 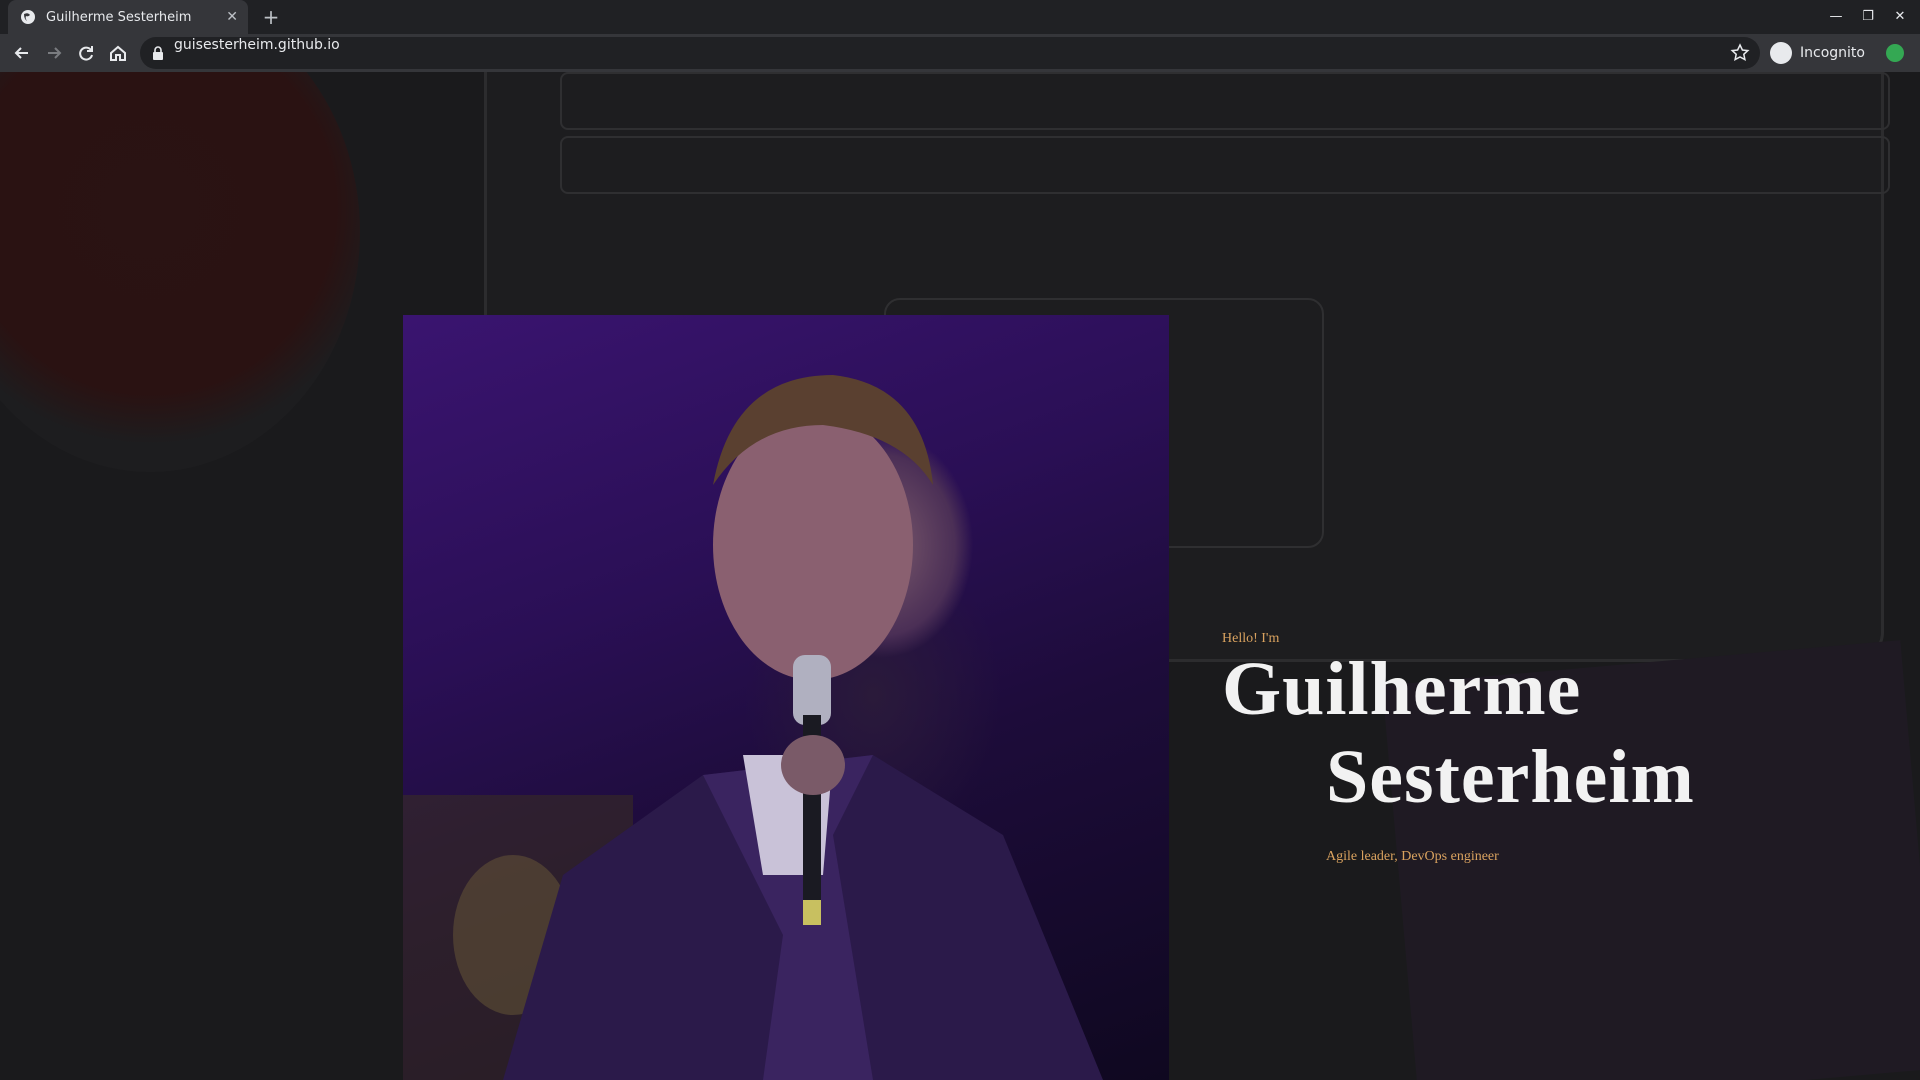 What do you see at coordinates (1900, 17) in the screenshot?
I see `close-window-icon: ✕` at bounding box center [1900, 17].